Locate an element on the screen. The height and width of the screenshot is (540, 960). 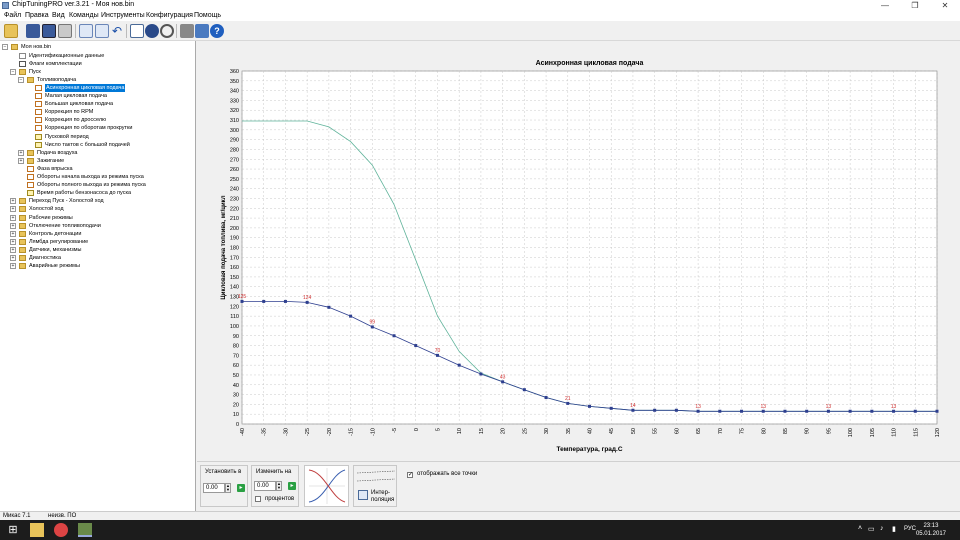
help-icon: ? is located at coordinates (217, 31).